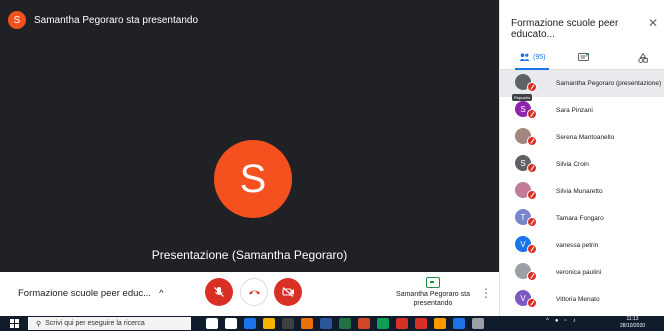 This screenshot has height=331, width=664. What do you see at coordinates (585, 137) in the screenshot?
I see `participant-name: Serena Mantoanello` at bounding box center [585, 137].